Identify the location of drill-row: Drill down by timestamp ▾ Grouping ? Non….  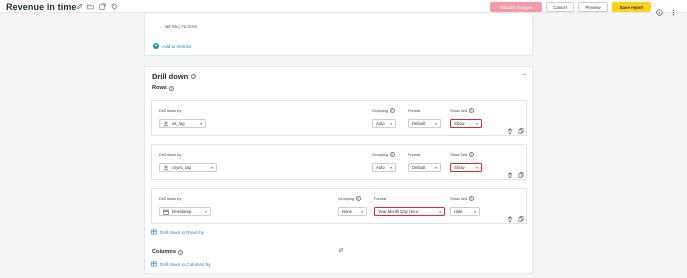
(339, 206).